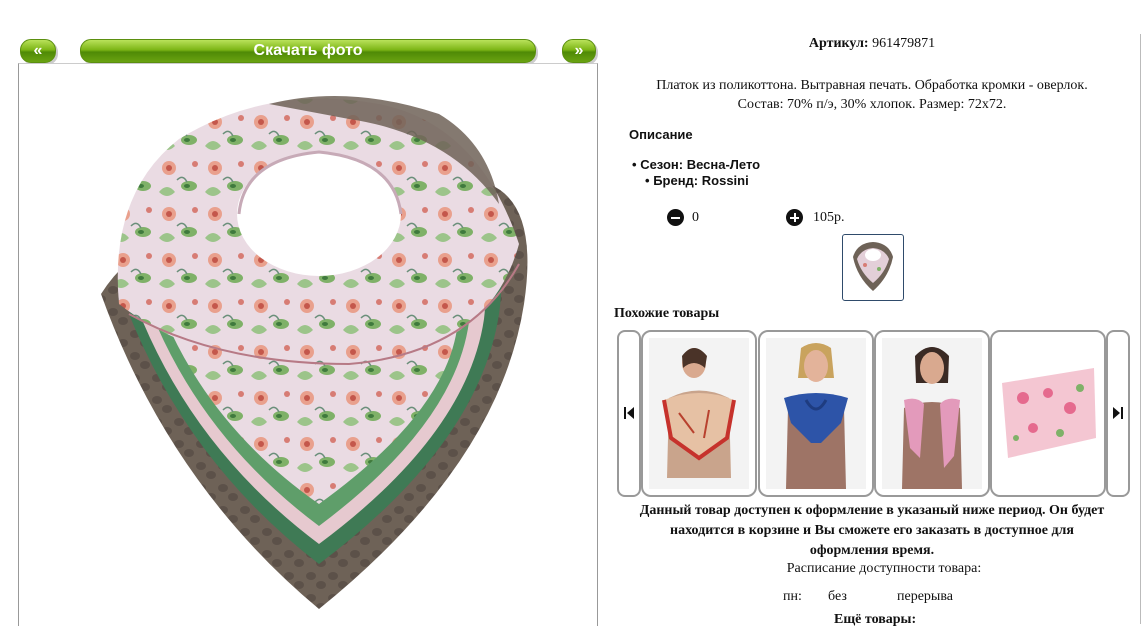  I want to click on scarf-thumbnail-icon, so click(873, 266).